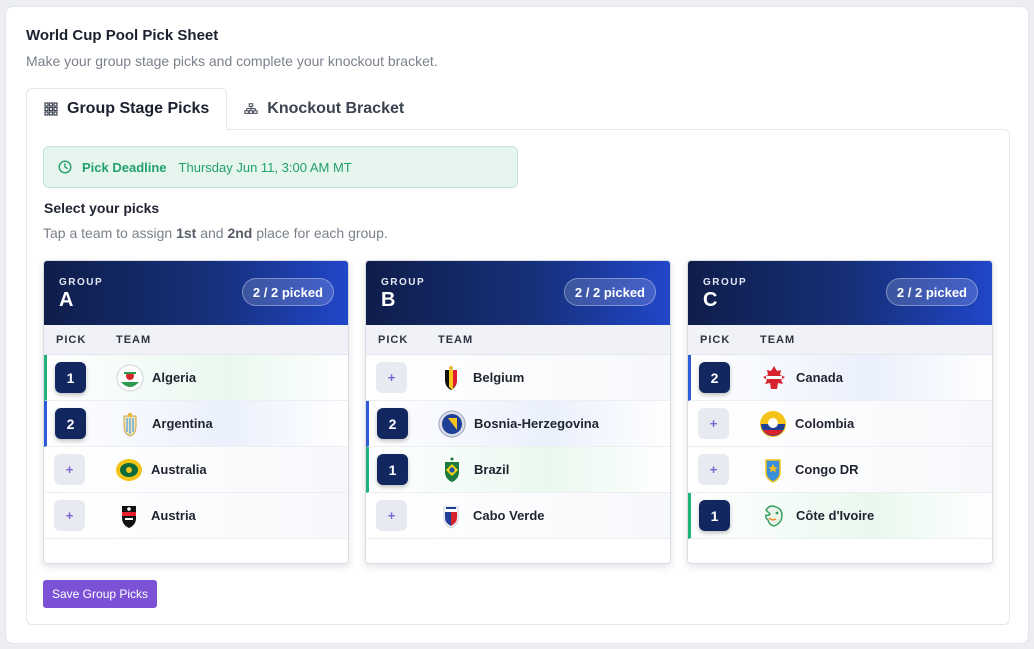 The image size is (1034, 649). Describe the element at coordinates (100, 594) in the screenshot. I see `save-group-picks-button: Save Group Picks` at that location.